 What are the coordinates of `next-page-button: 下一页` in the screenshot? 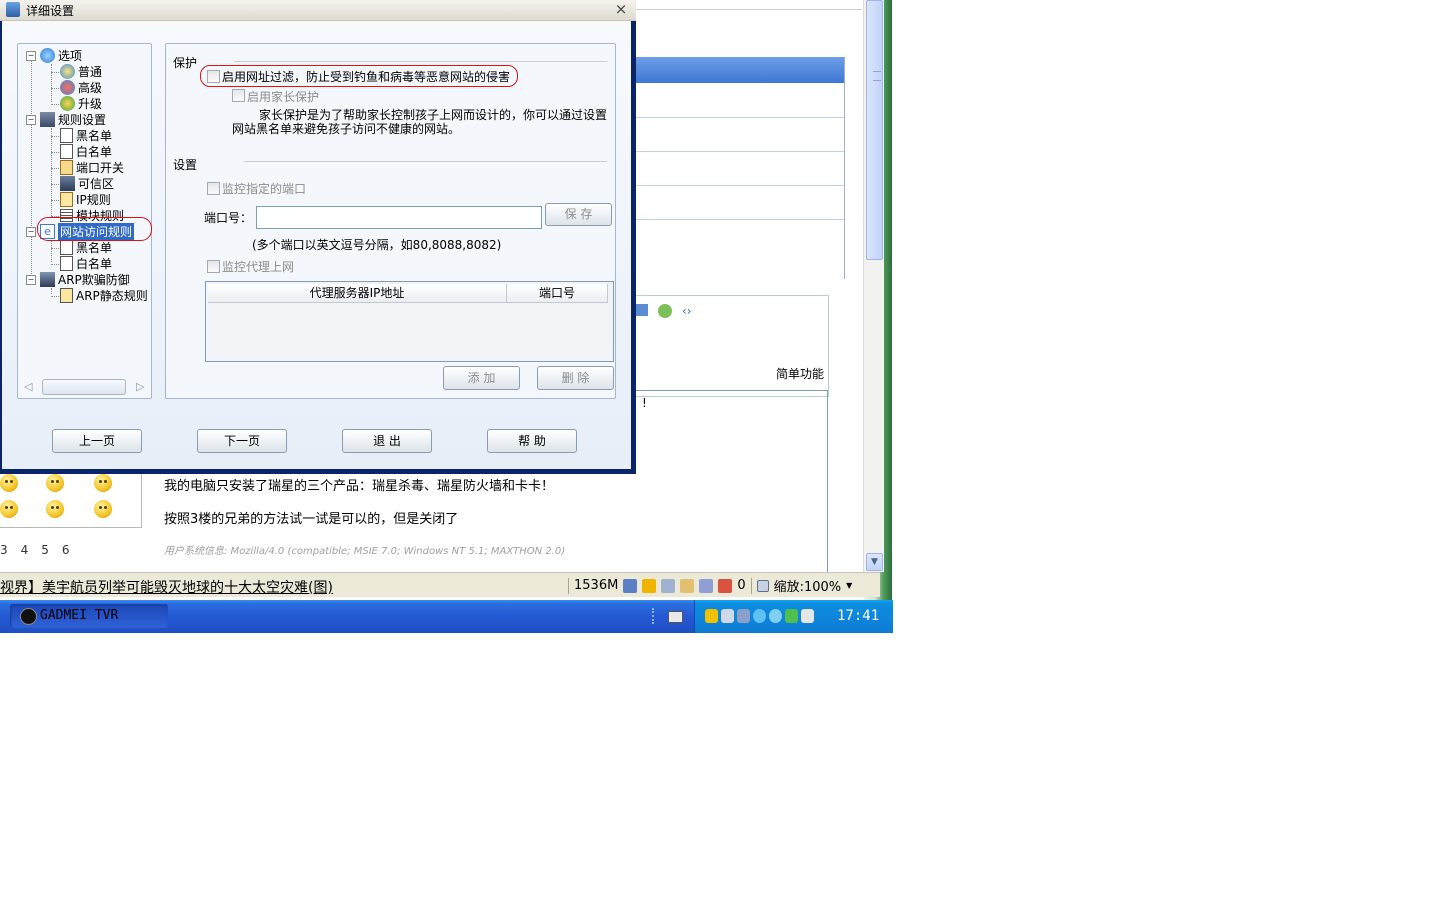 It's located at (242, 441).